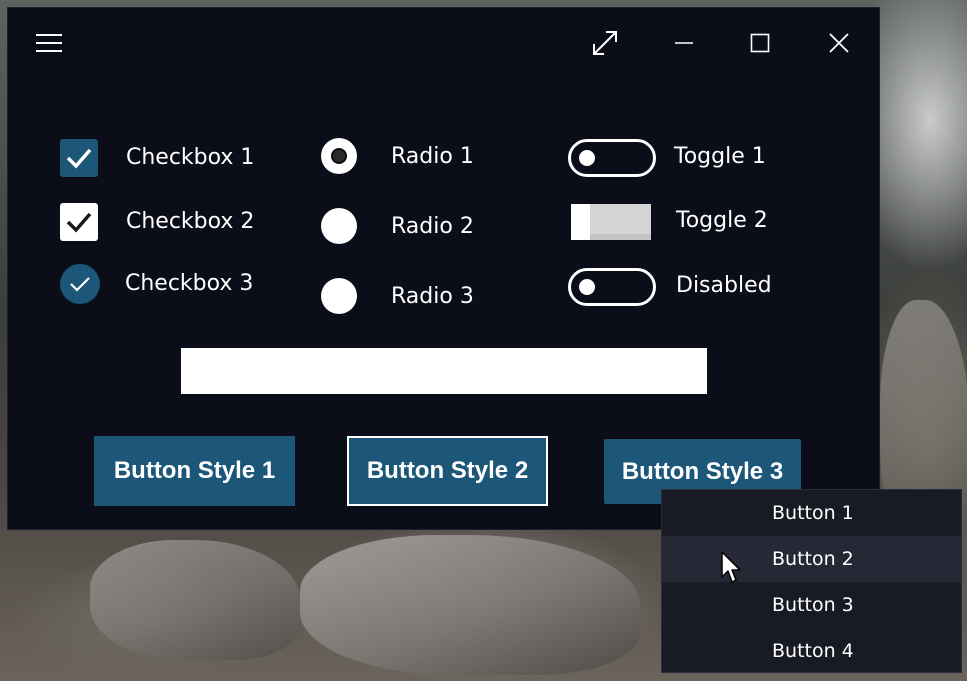 This screenshot has height=681, width=967. Describe the element at coordinates (760, 43) in the screenshot. I see `maximize-icon` at that location.